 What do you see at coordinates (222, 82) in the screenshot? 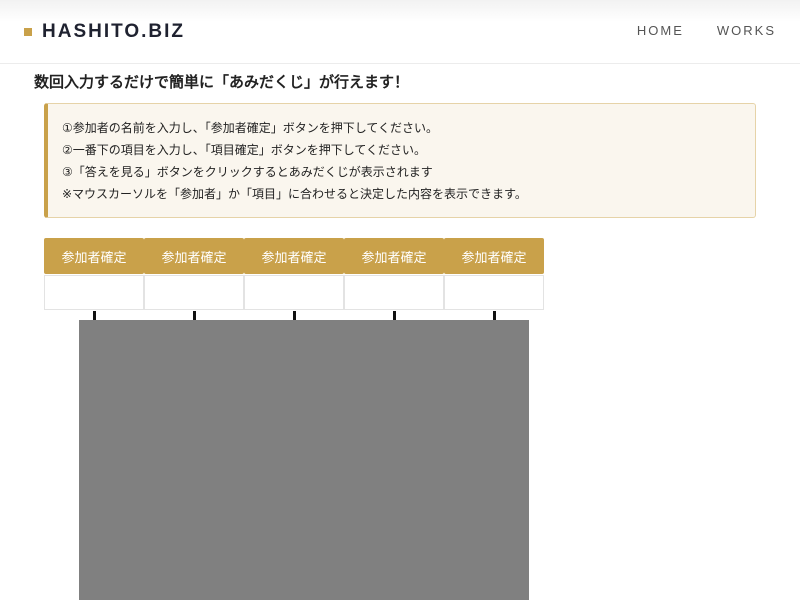
I see `page-lead: 数回入力するだけで簡単に「あみだくじ」が行えます！` at bounding box center [222, 82].